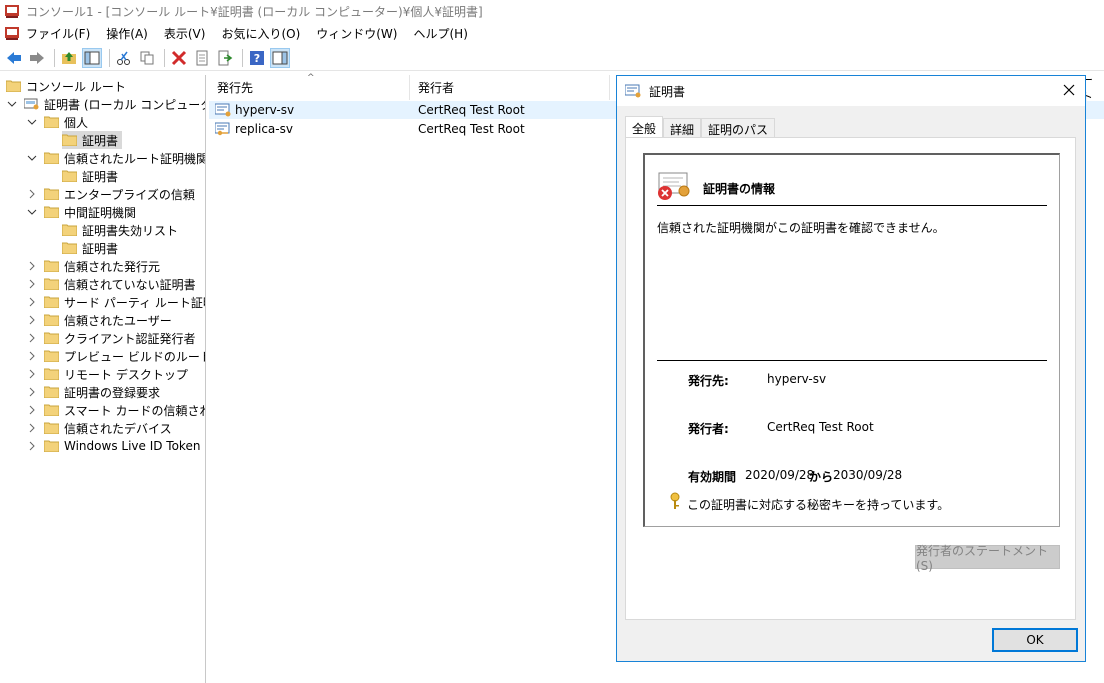 This screenshot has height=683, width=1104. Describe the element at coordinates (851, 91) in the screenshot. I see `dialog-title-bar: 証明書` at that location.